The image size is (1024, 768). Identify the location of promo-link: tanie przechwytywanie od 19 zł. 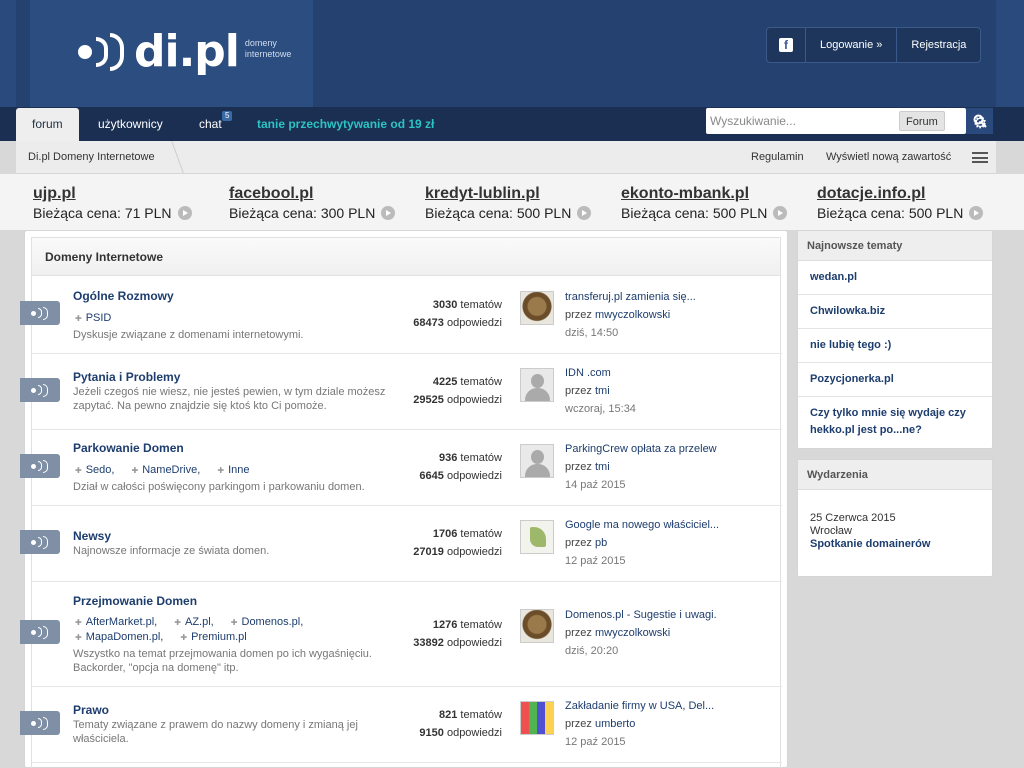
(345, 124).